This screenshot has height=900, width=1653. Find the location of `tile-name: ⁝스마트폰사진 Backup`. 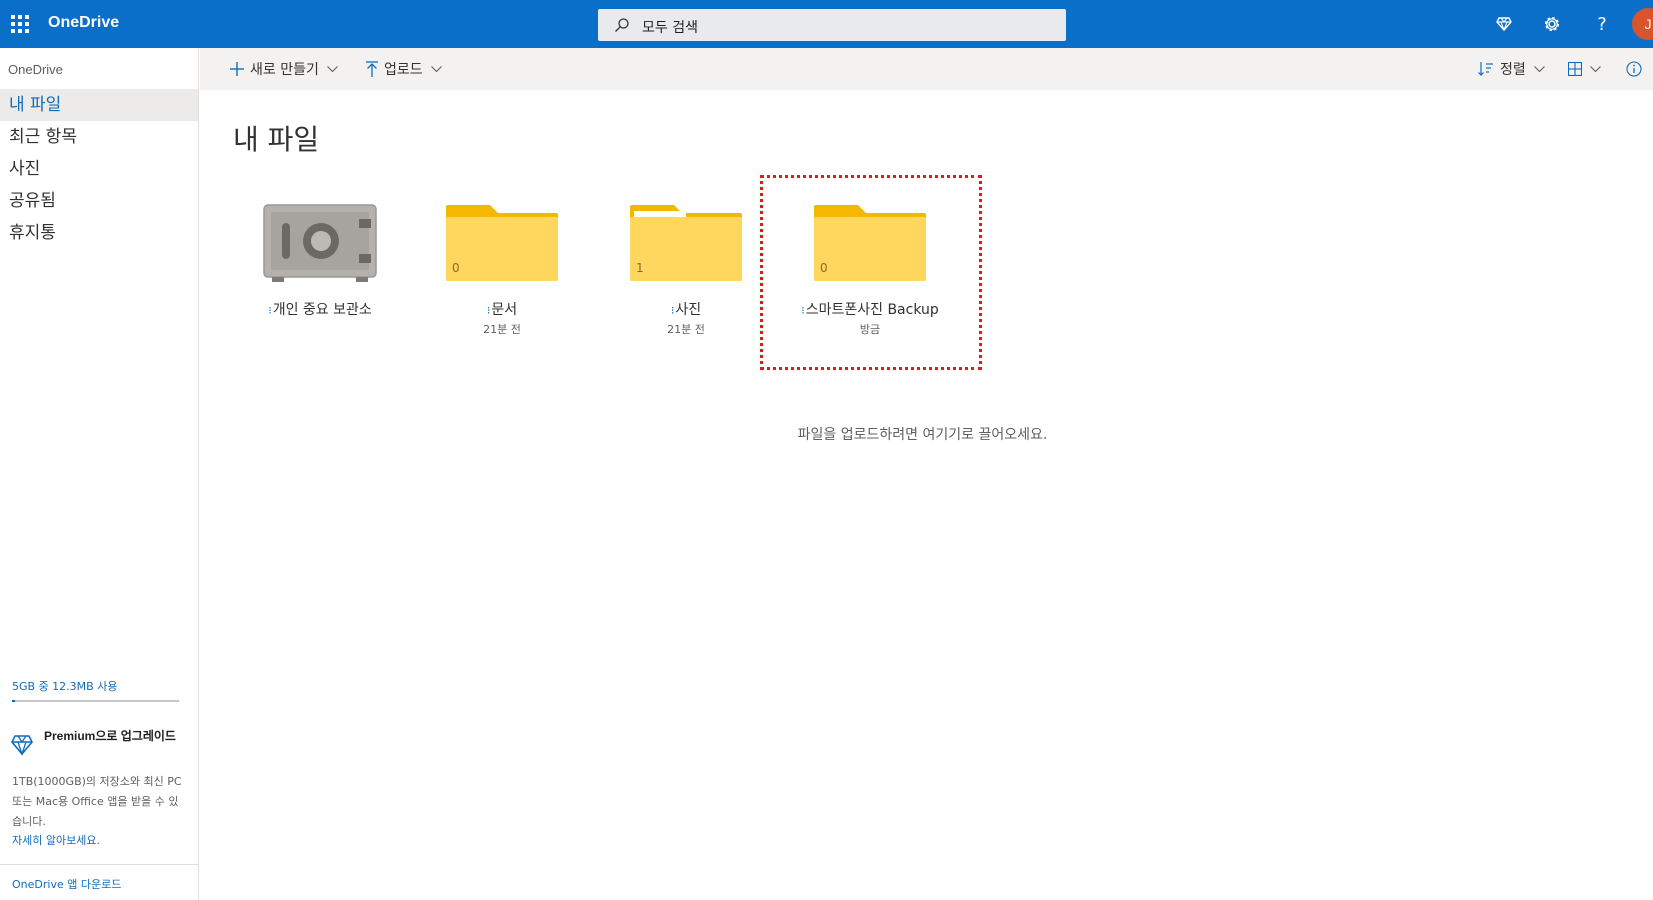

tile-name: ⁝스마트폰사진 Backup is located at coordinates (870, 309).